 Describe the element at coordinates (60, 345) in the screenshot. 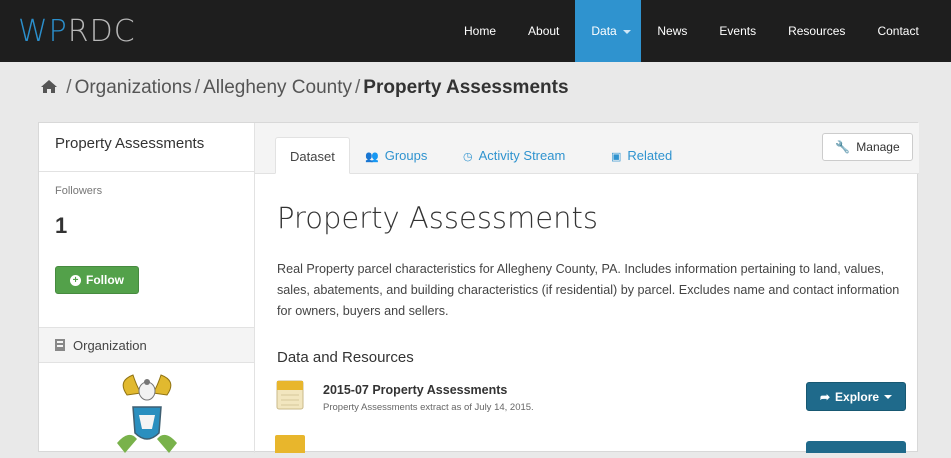

I see `building-icon` at that location.